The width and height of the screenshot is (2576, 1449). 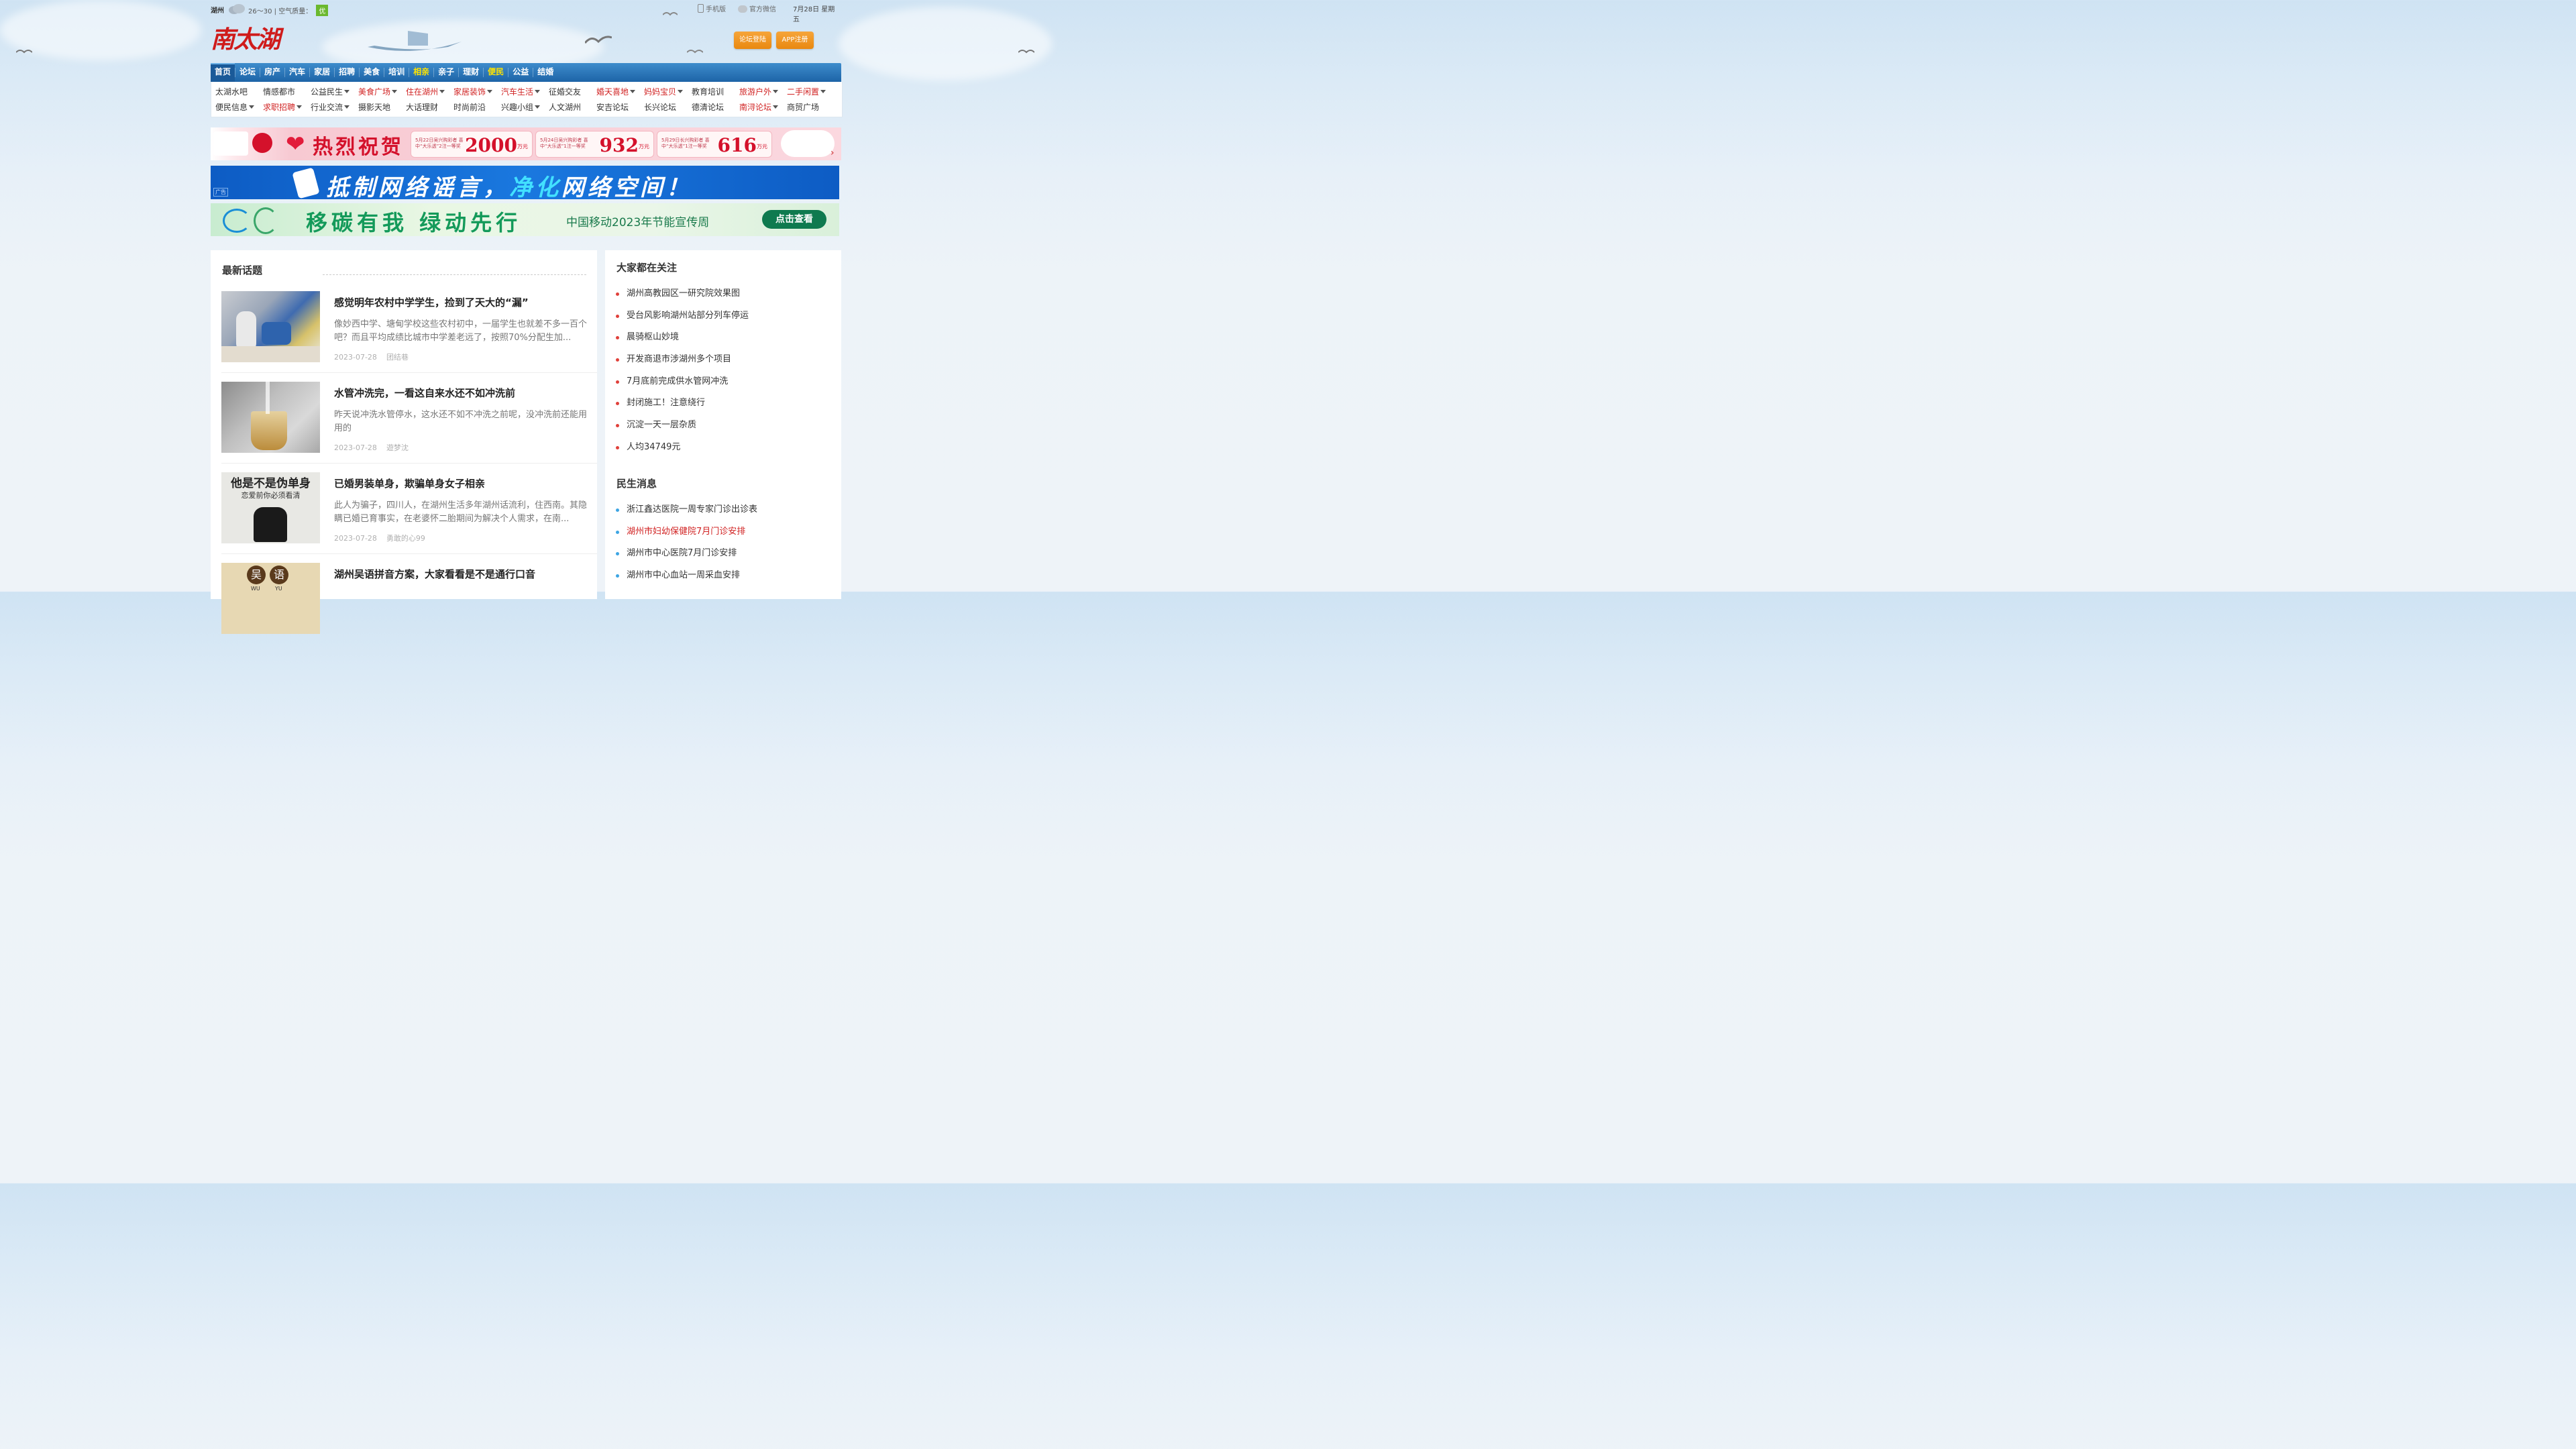 What do you see at coordinates (572, 92) in the screenshot?
I see `subnav-item: 征婚交友` at bounding box center [572, 92].